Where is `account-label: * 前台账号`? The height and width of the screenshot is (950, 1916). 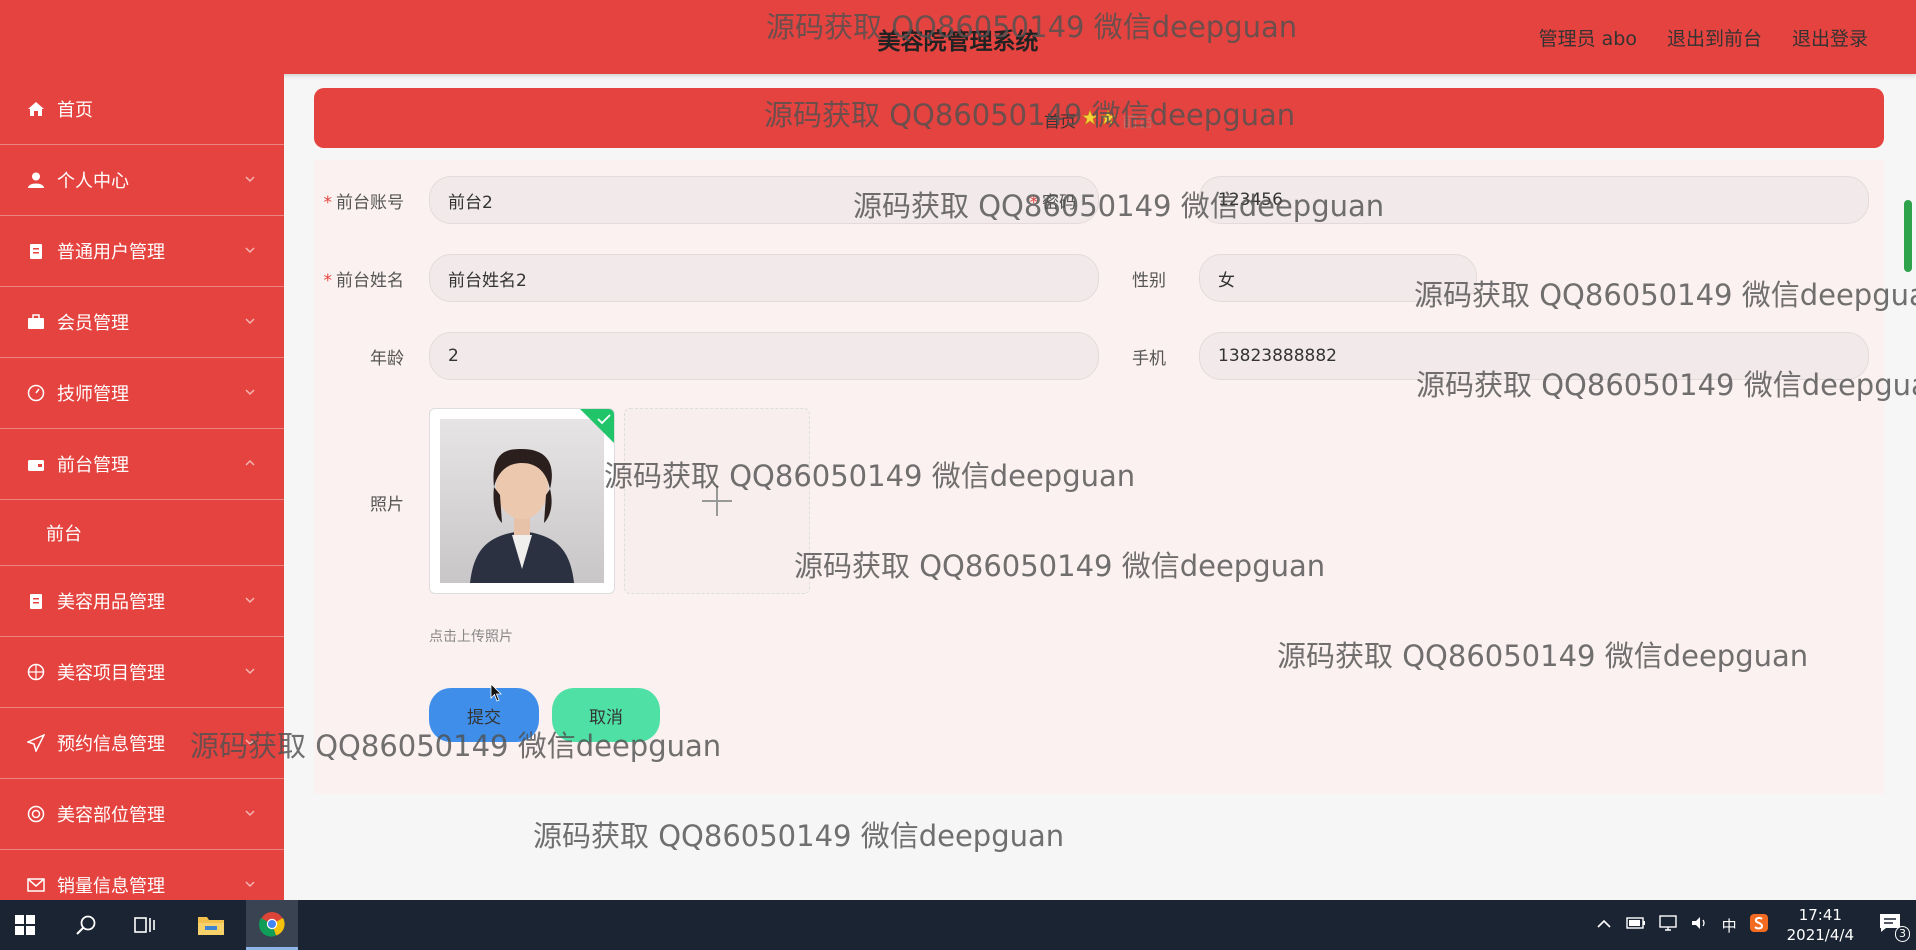
account-label: * 前台账号 is located at coordinates (364, 203).